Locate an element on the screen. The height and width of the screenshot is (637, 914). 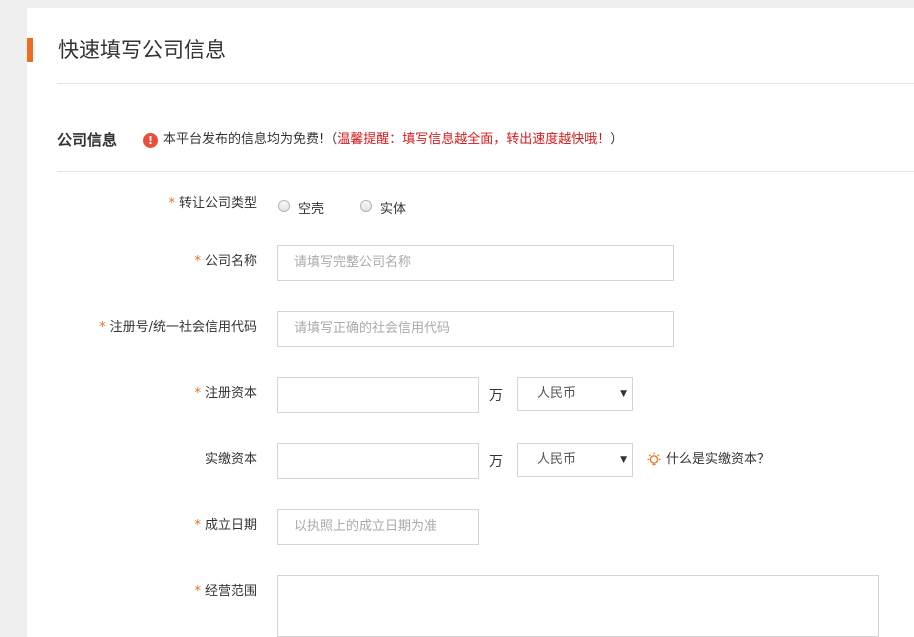
paid-capital-currency-select: 人民币 ▼ is located at coordinates (575, 460).